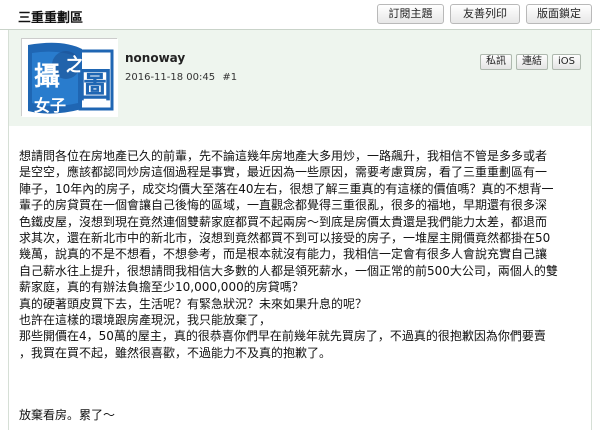 This screenshot has width=600, height=430. Describe the element at coordinates (559, 14) in the screenshot. I see `lock-layout-button: 版面鎖定` at that location.